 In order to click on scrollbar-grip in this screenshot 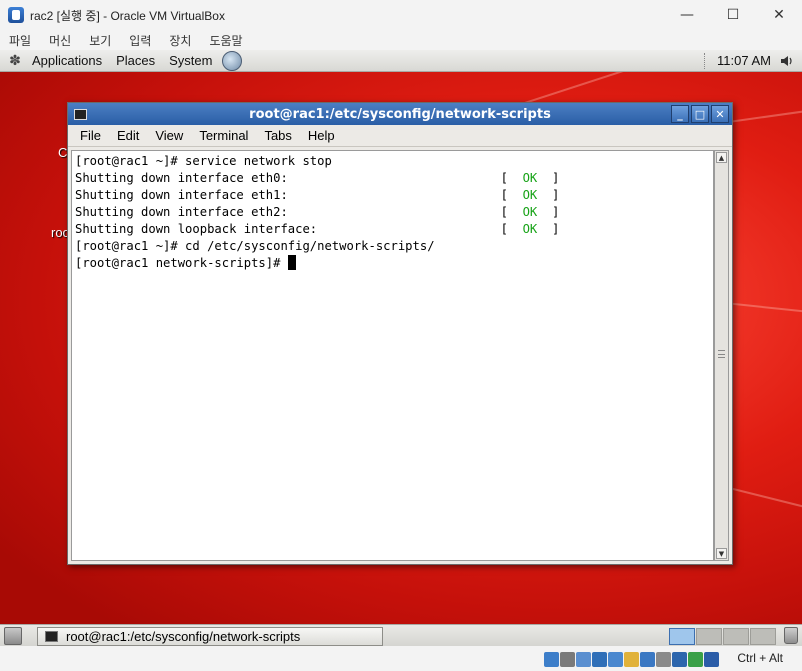, I will do `click(721, 354)`.